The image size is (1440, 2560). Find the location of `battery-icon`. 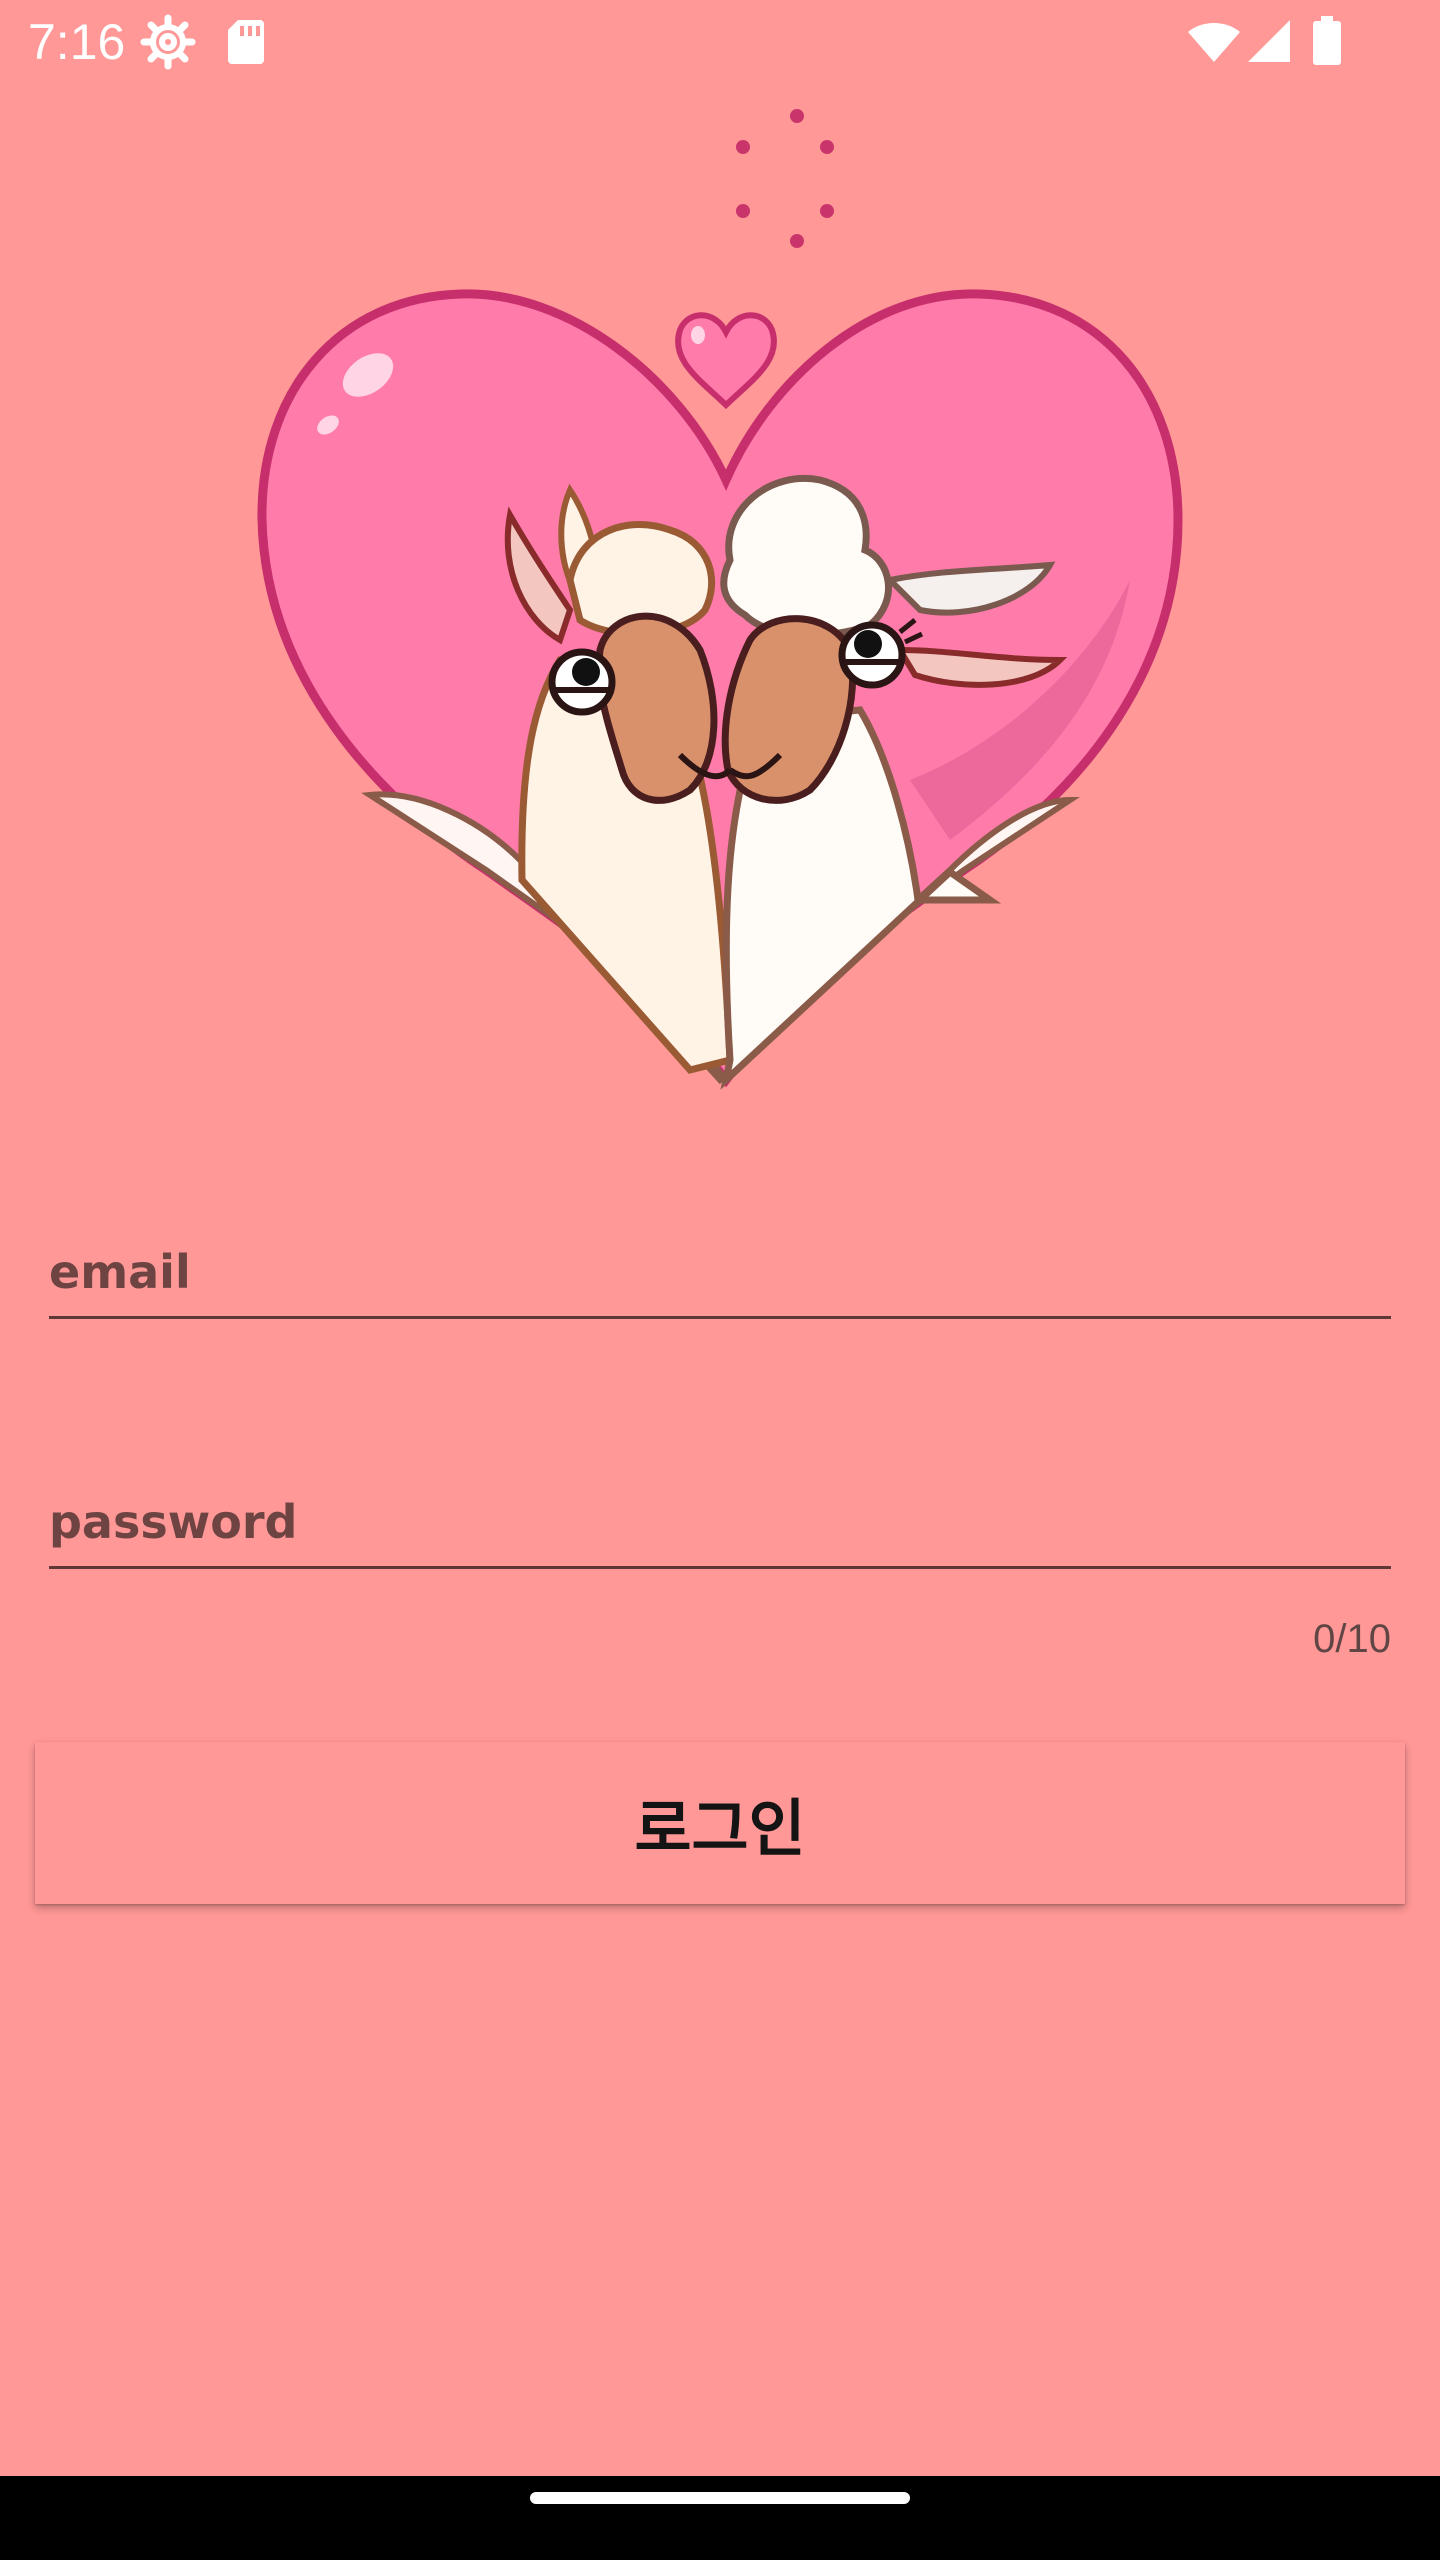

battery-icon is located at coordinates (1327, 40).